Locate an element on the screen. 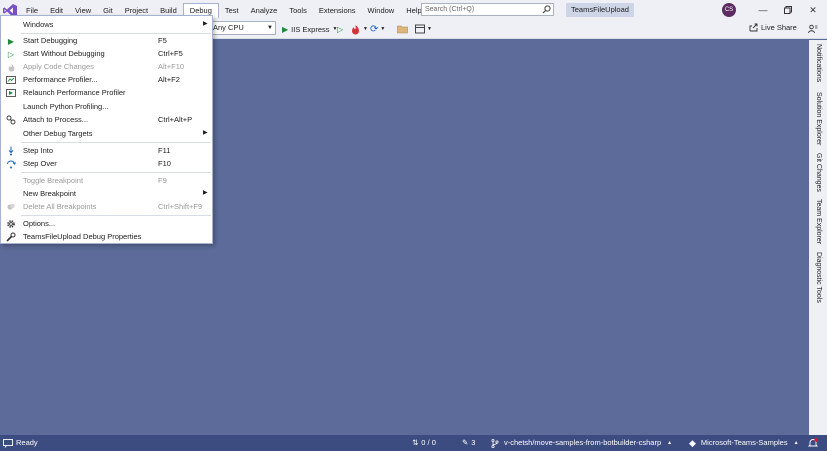 Image resolution: width=827 pixels, height=451 pixels. hot-reload-button: ▼ is located at coordinates (359, 29).